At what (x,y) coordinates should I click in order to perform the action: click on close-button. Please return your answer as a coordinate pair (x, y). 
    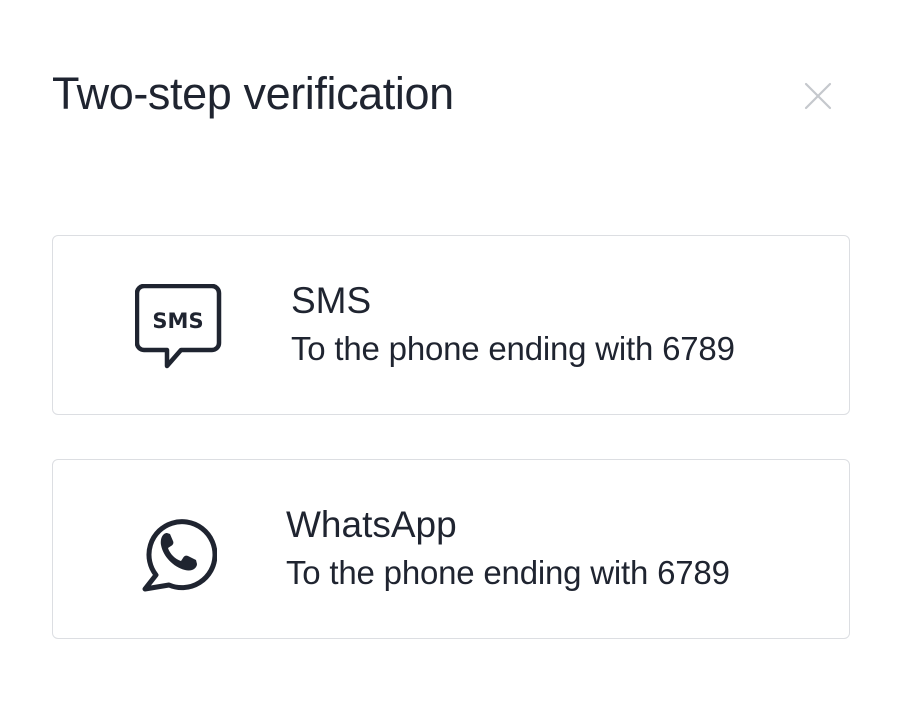
    Looking at the image, I should click on (818, 96).